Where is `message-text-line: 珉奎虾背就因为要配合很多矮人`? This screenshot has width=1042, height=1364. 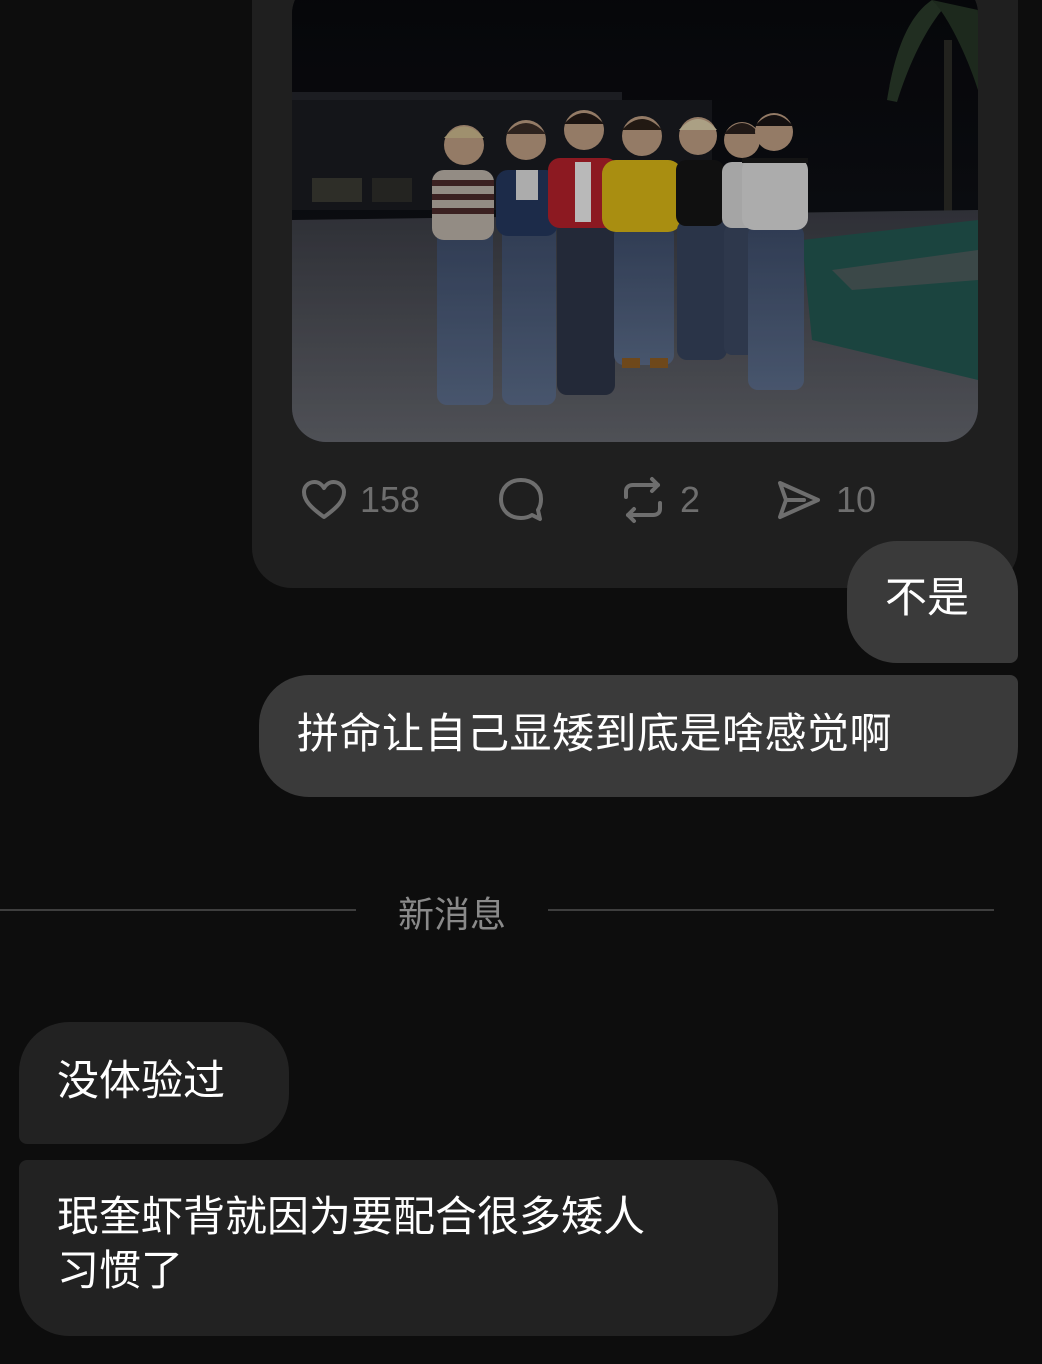
message-text-line: 珉奎虾背就因为要配合很多矮人 is located at coordinates (351, 1216).